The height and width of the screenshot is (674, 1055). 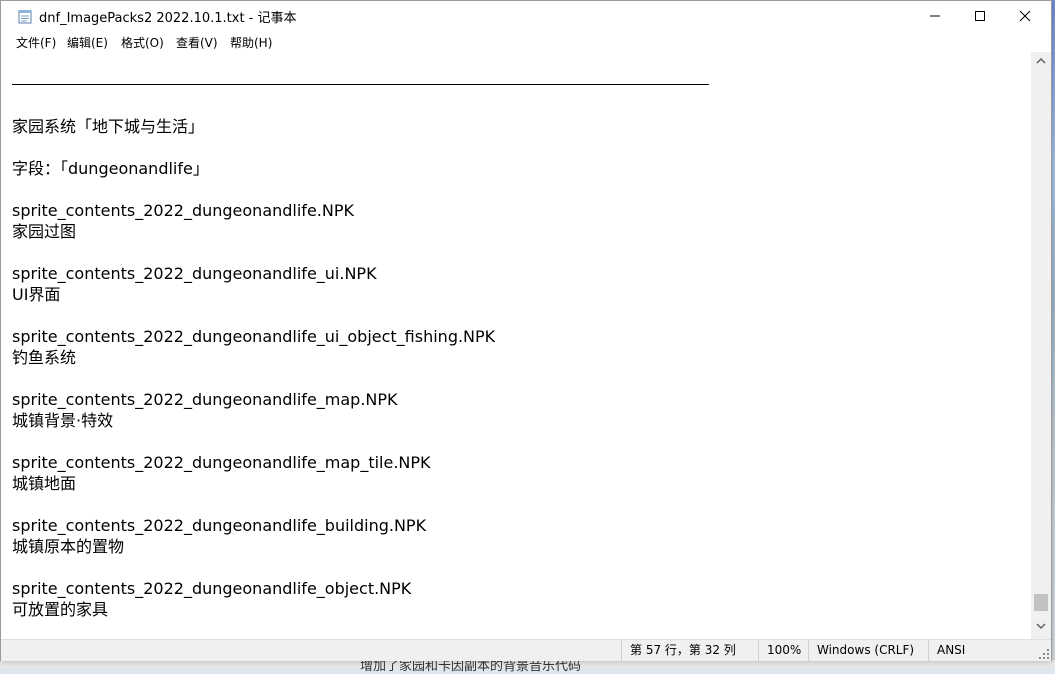 I want to click on menu-format: 格式(O), so click(x=142, y=42).